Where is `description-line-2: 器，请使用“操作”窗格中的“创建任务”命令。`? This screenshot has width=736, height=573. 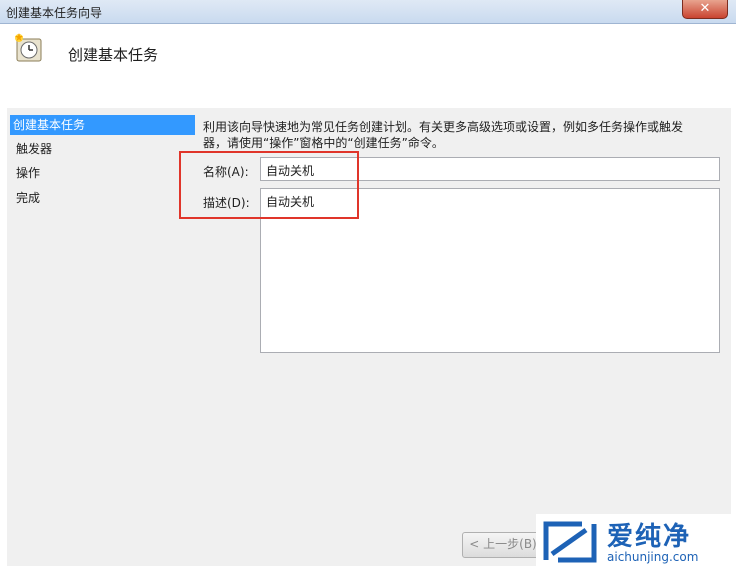 description-line-2: 器，请使用“操作”窗格中的“创建任务”命令。 is located at coordinates (323, 143).